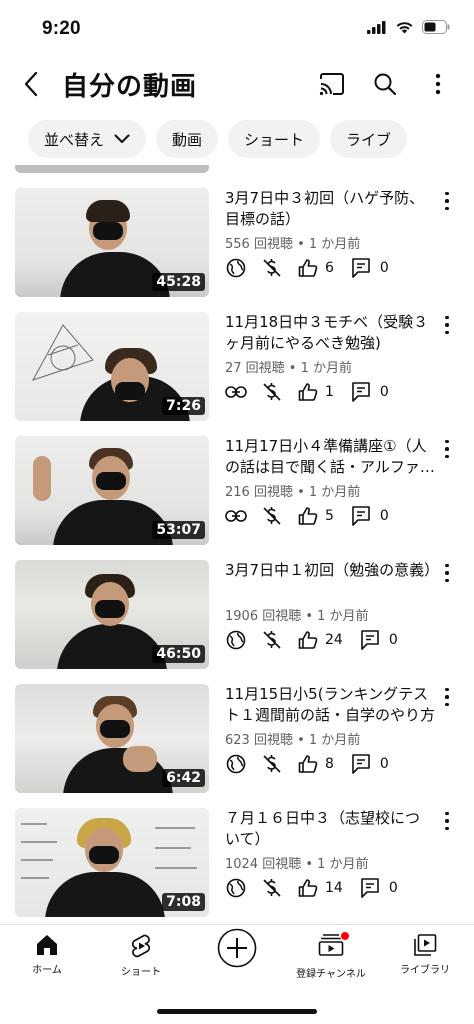 This screenshot has width=474, height=1024. Describe the element at coordinates (183, 778) in the screenshot. I see `video-duration: 6:42` at that location.